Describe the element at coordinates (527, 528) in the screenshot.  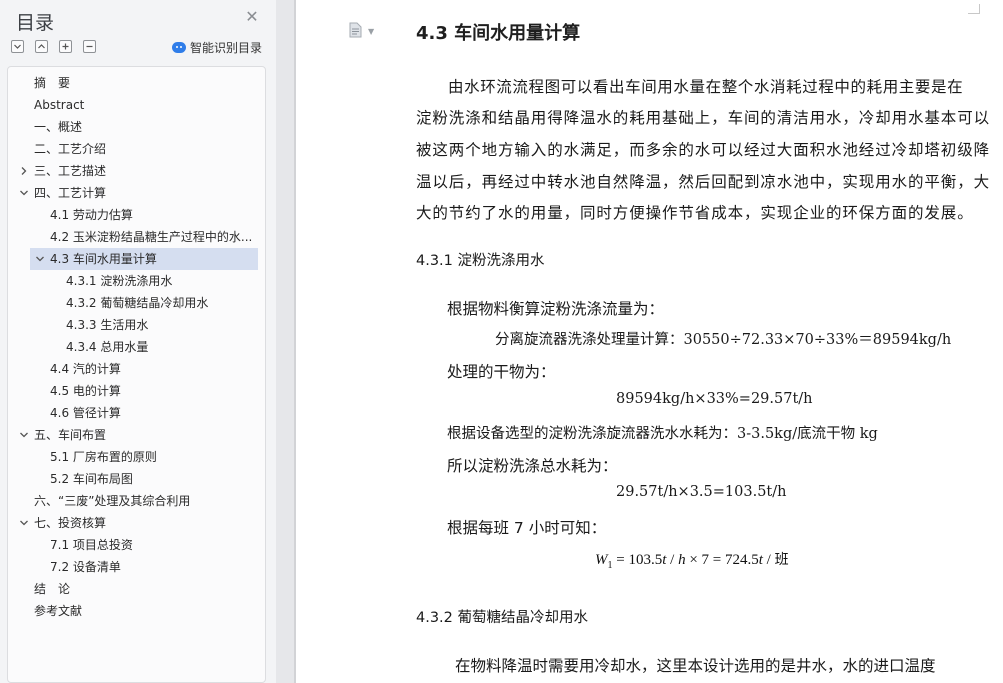
I see `text-line: 根据每班 7 小时可知：` at that location.